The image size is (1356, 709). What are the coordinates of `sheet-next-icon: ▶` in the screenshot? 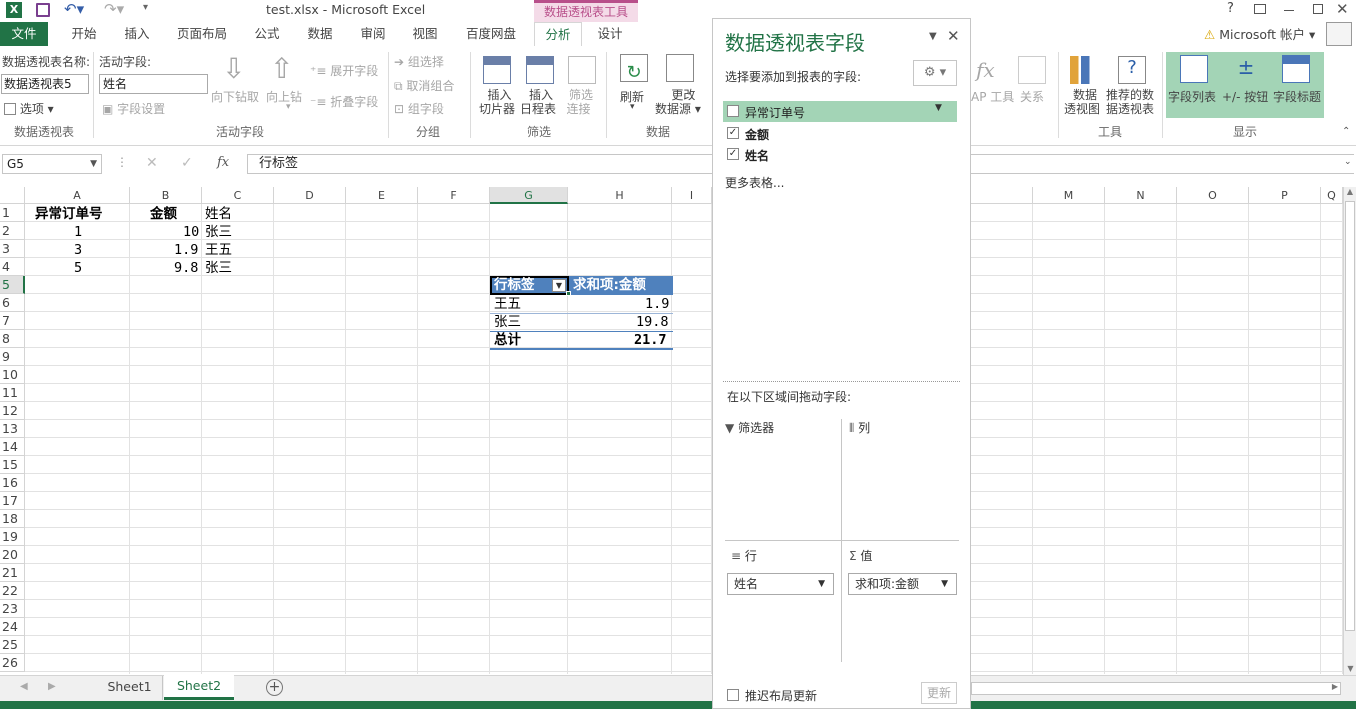 It's located at (52, 686).